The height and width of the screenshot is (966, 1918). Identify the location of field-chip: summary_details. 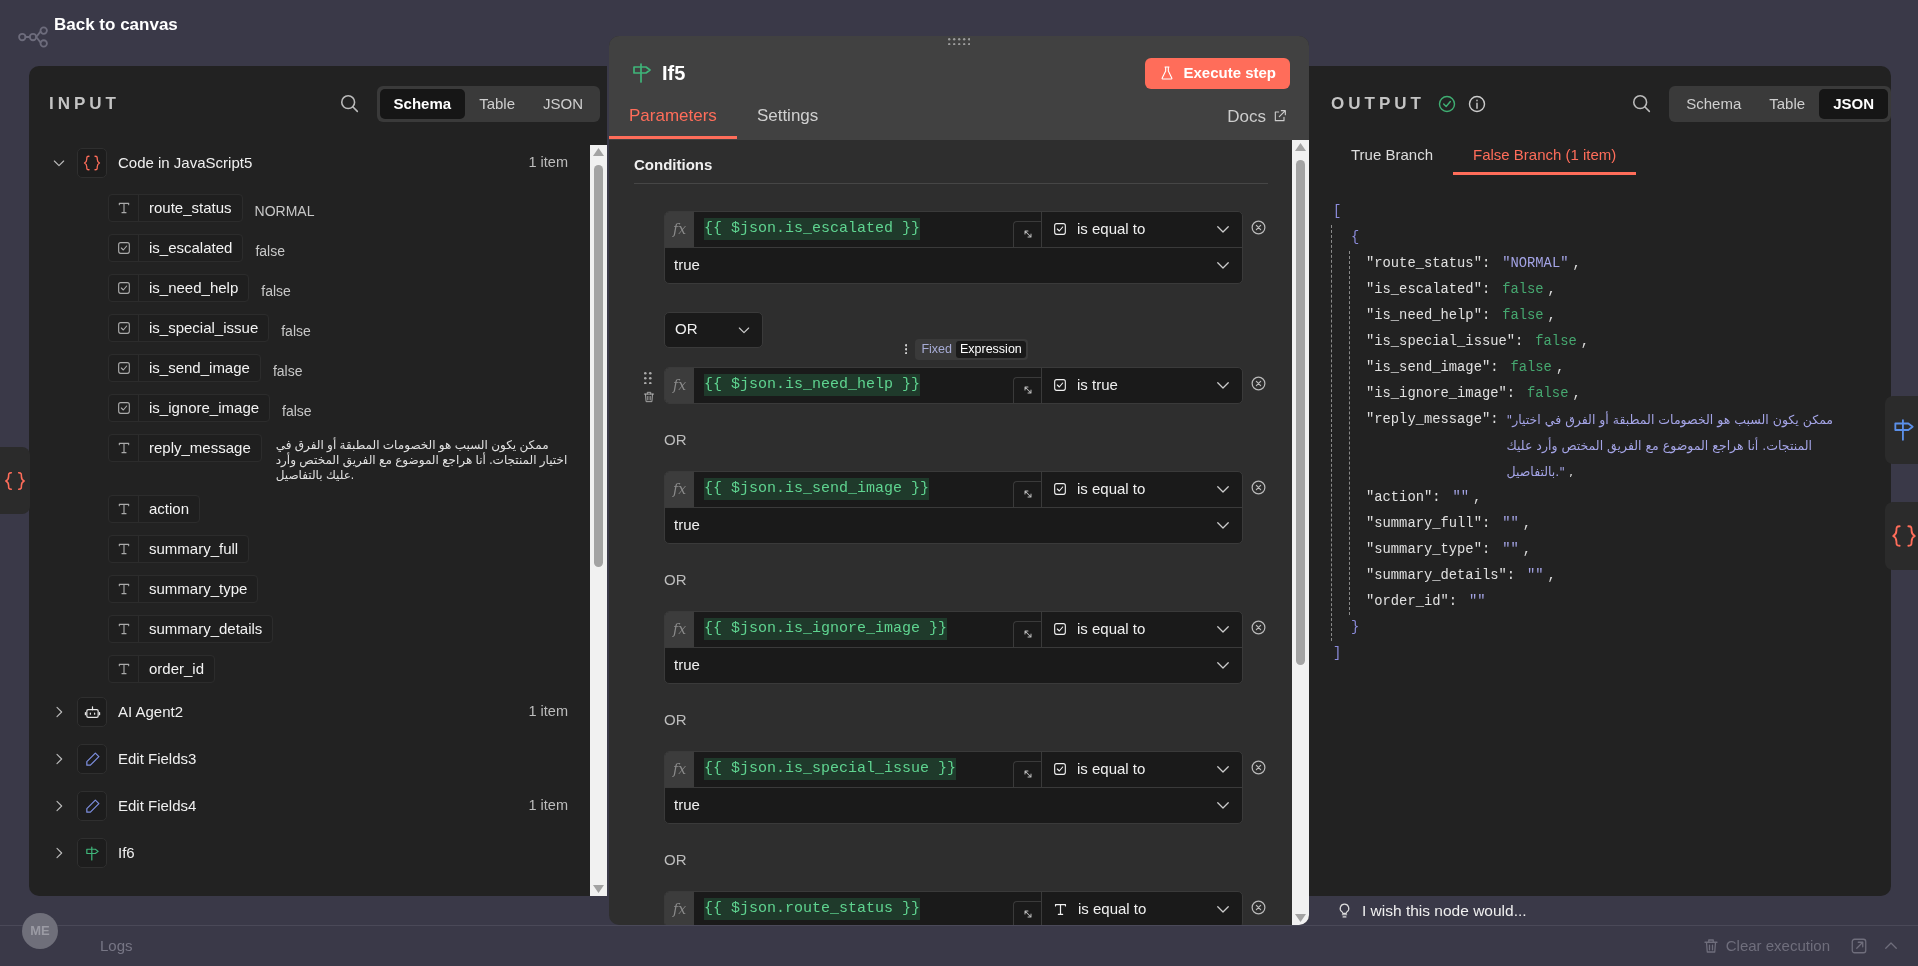
(191, 629).